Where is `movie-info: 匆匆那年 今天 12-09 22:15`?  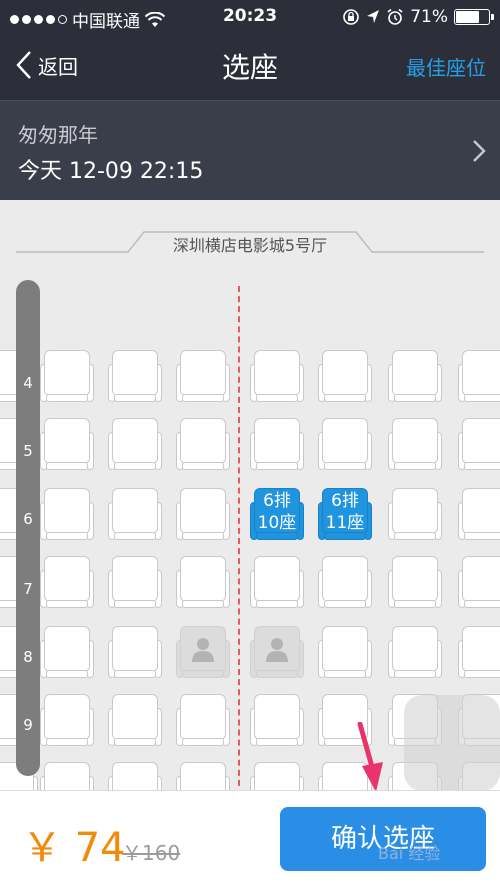 movie-info: 匆匆那年 今天 12-09 22:15 is located at coordinates (250, 150).